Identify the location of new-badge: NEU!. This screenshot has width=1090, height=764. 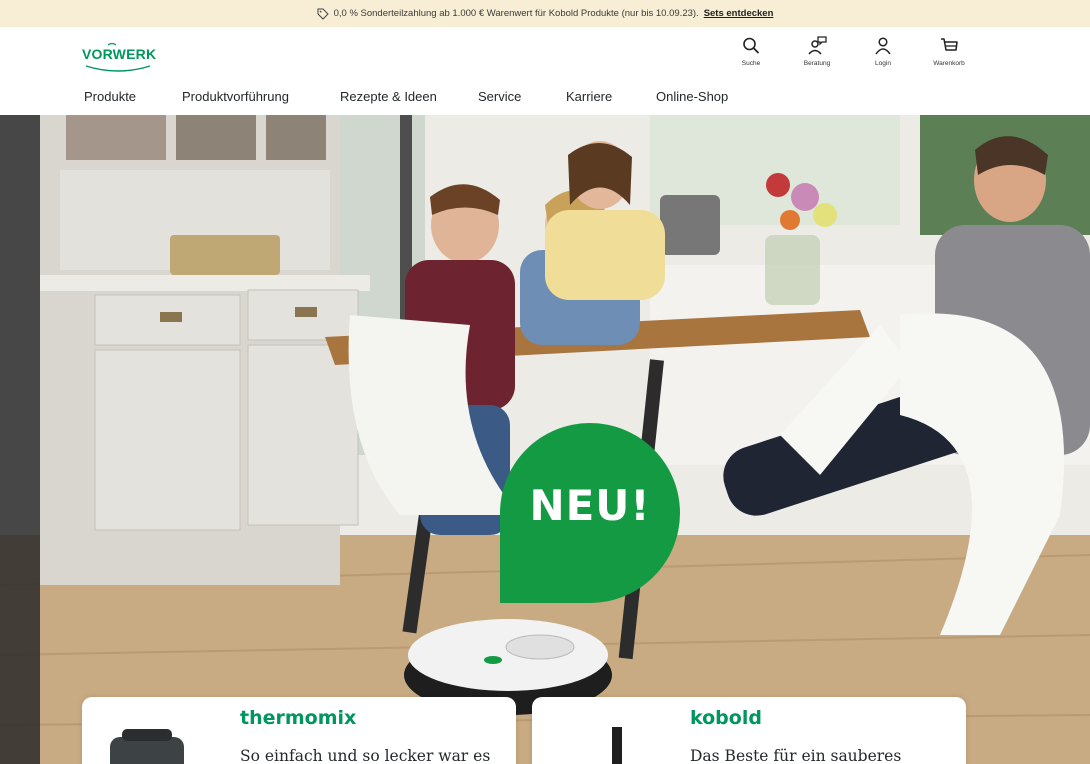
(590, 513).